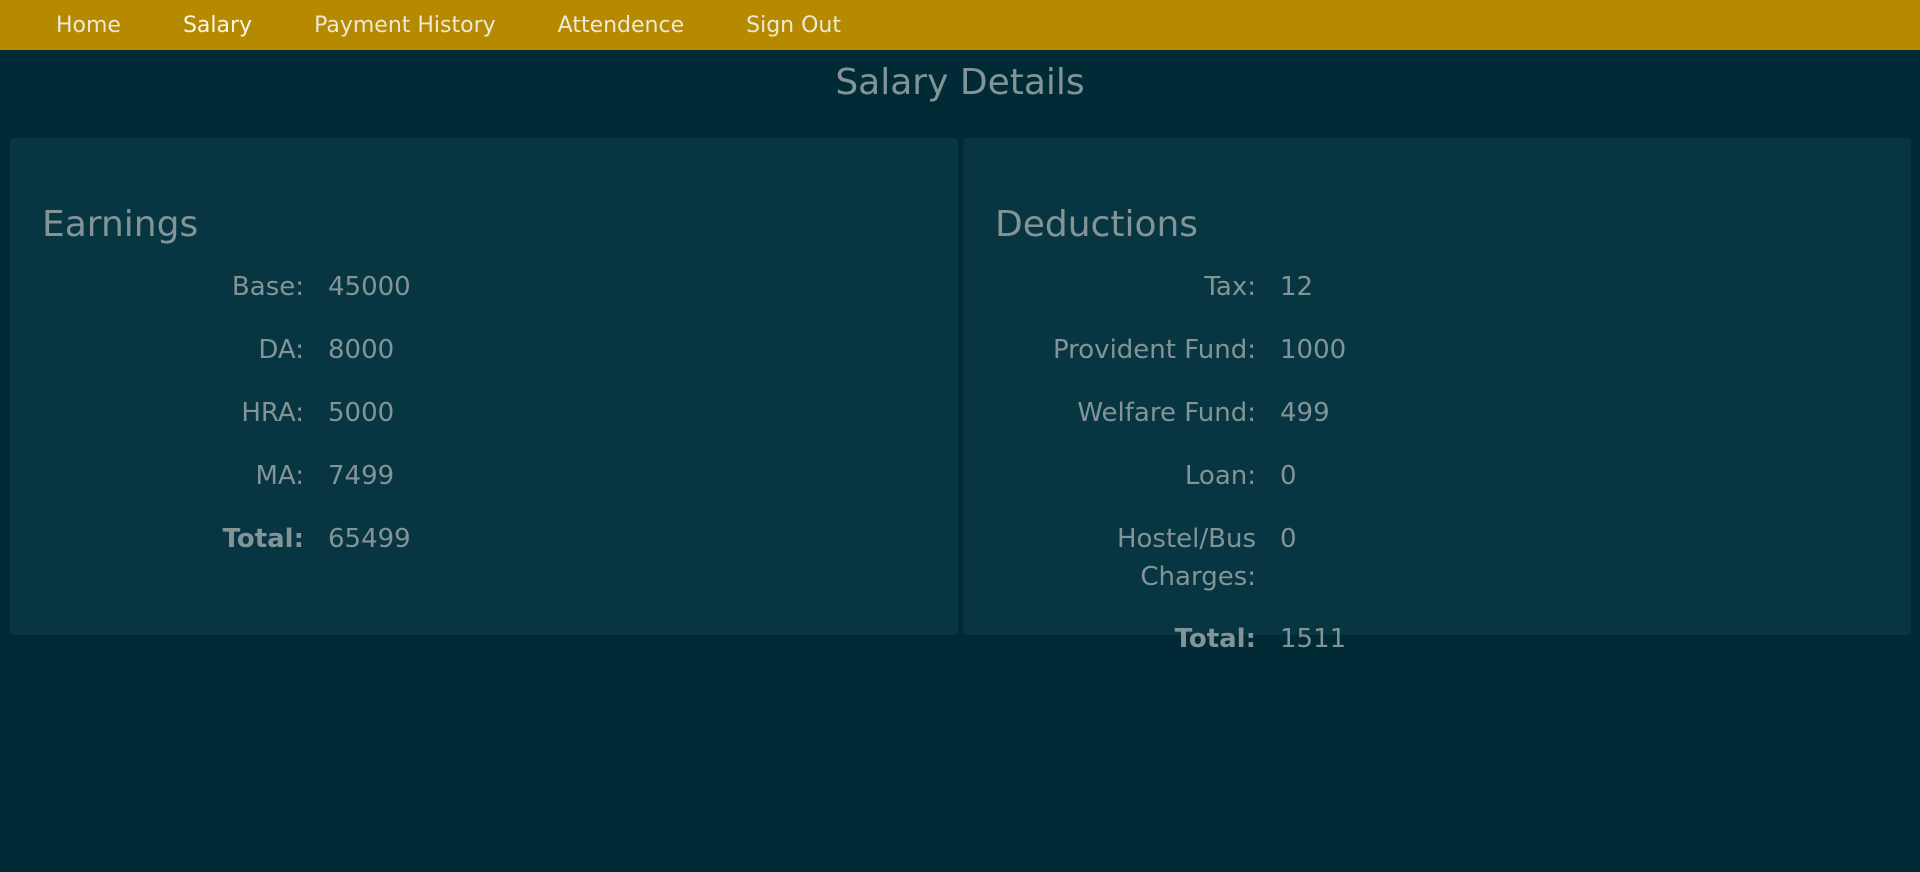 The width and height of the screenshot is (1920, 872). I want to click on page-title: Salary Details, so click(960, 82).